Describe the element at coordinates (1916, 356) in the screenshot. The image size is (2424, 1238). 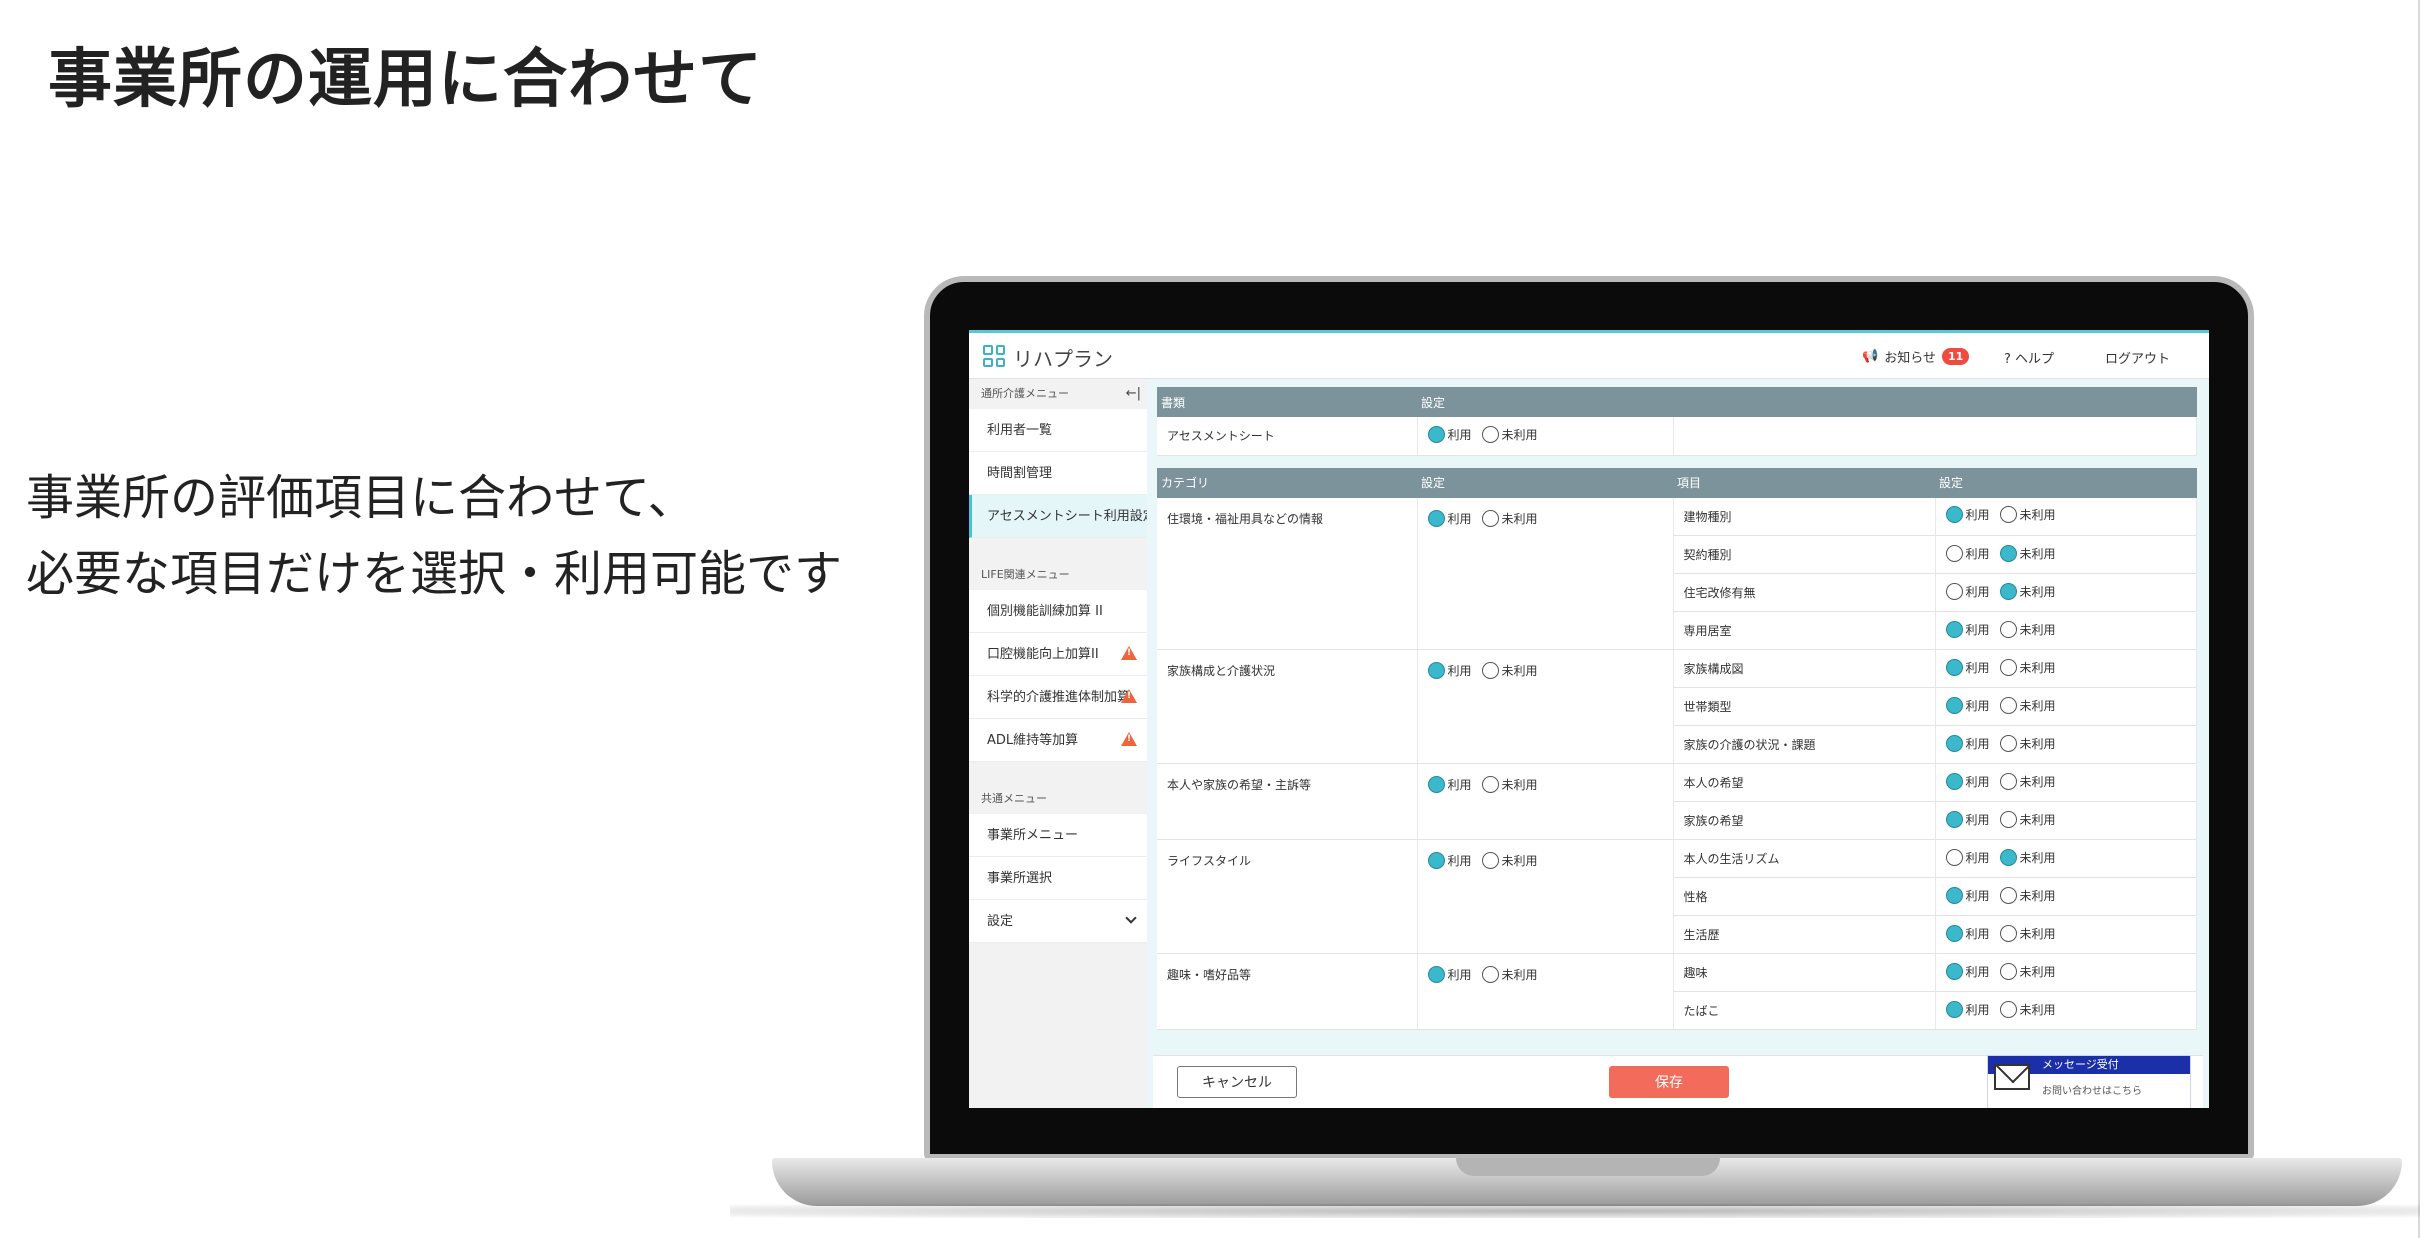
I see `notice-button: 📢 お知らせ 11` at that location.